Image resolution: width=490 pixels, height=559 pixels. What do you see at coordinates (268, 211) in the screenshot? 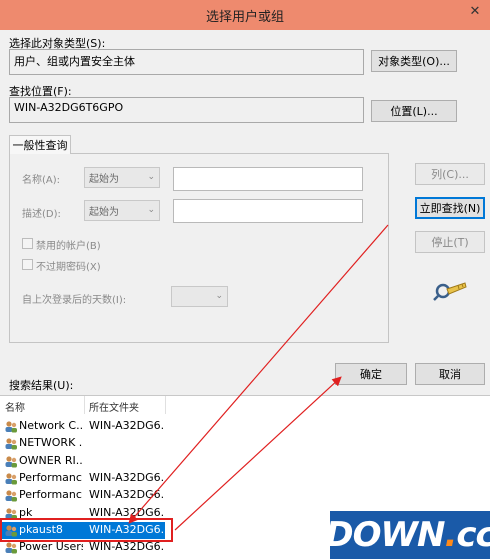
I see `description-input` at bounding box center [268, 211].